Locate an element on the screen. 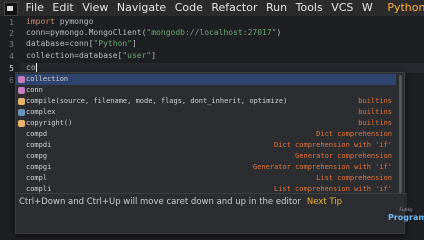  completion-item-label: compgi is located at coordinates (39, 167).